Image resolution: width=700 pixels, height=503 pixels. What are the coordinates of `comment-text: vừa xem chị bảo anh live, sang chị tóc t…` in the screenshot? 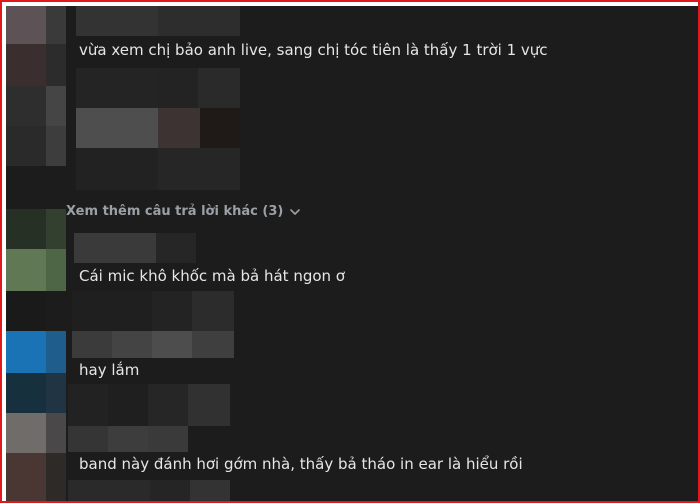 It's located at (313, 50).